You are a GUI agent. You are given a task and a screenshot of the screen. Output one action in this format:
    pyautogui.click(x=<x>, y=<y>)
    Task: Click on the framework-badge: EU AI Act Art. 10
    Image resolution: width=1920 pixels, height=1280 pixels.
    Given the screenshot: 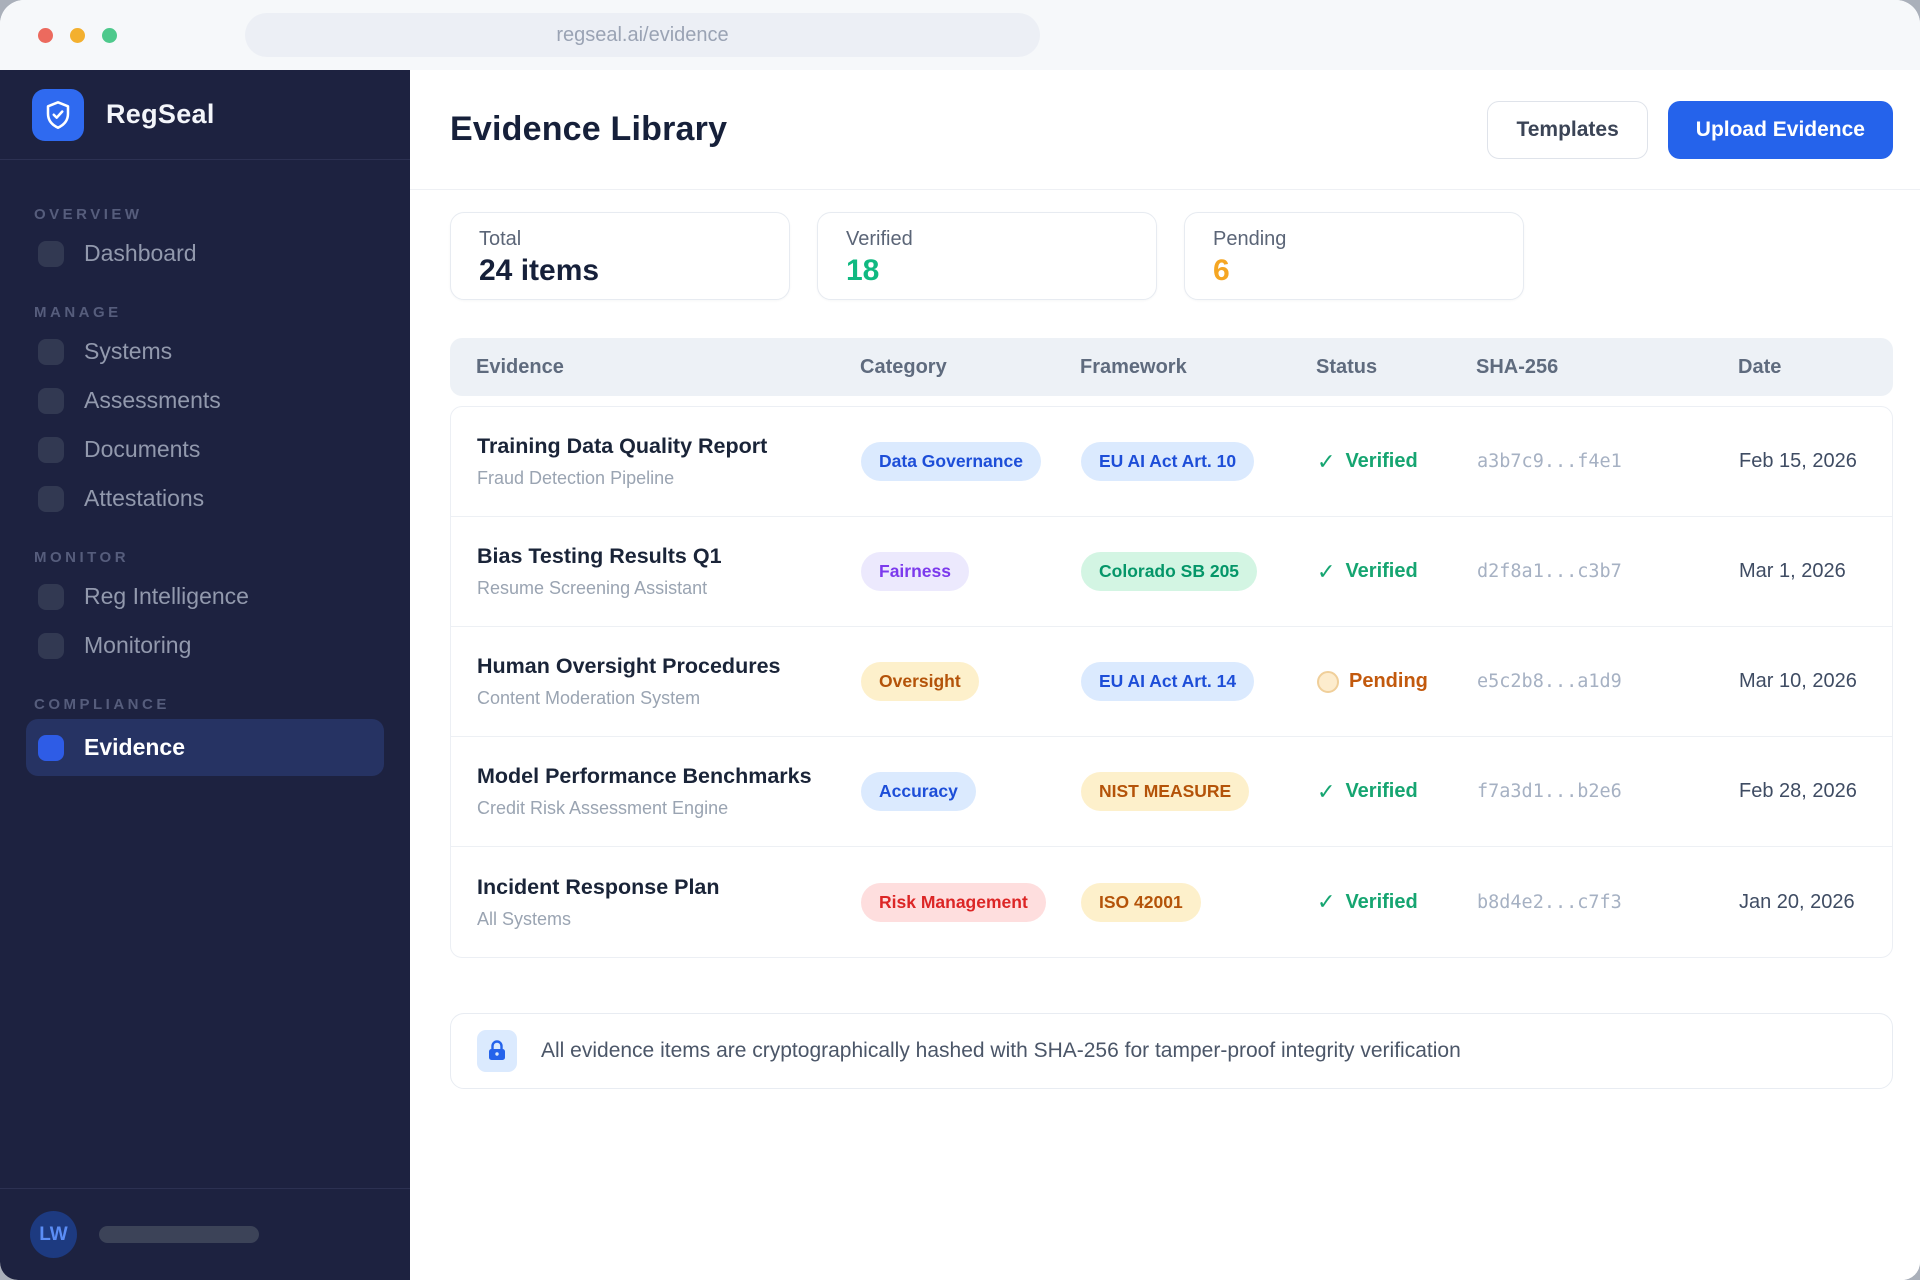 What is the action you would take?
    pyautogui.click(x=1168, y=461)
    